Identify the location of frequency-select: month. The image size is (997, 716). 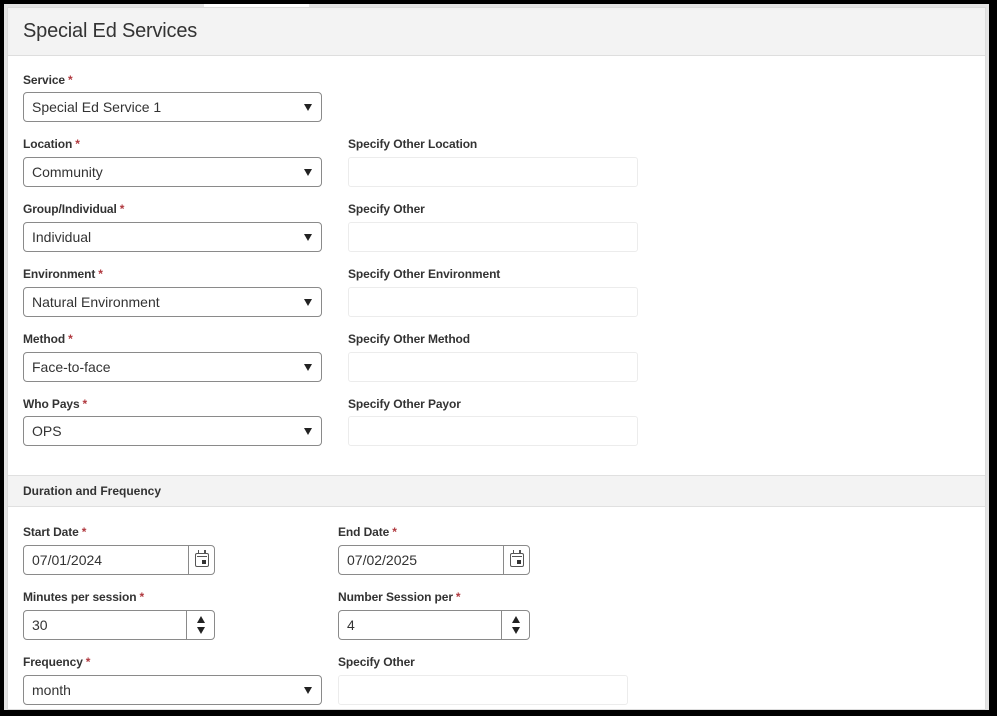
(172, 690).